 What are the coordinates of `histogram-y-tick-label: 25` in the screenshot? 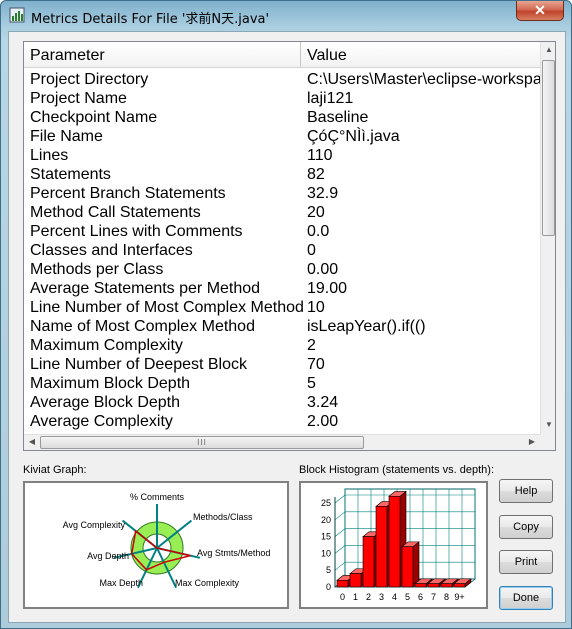 It's located at (326, 503).